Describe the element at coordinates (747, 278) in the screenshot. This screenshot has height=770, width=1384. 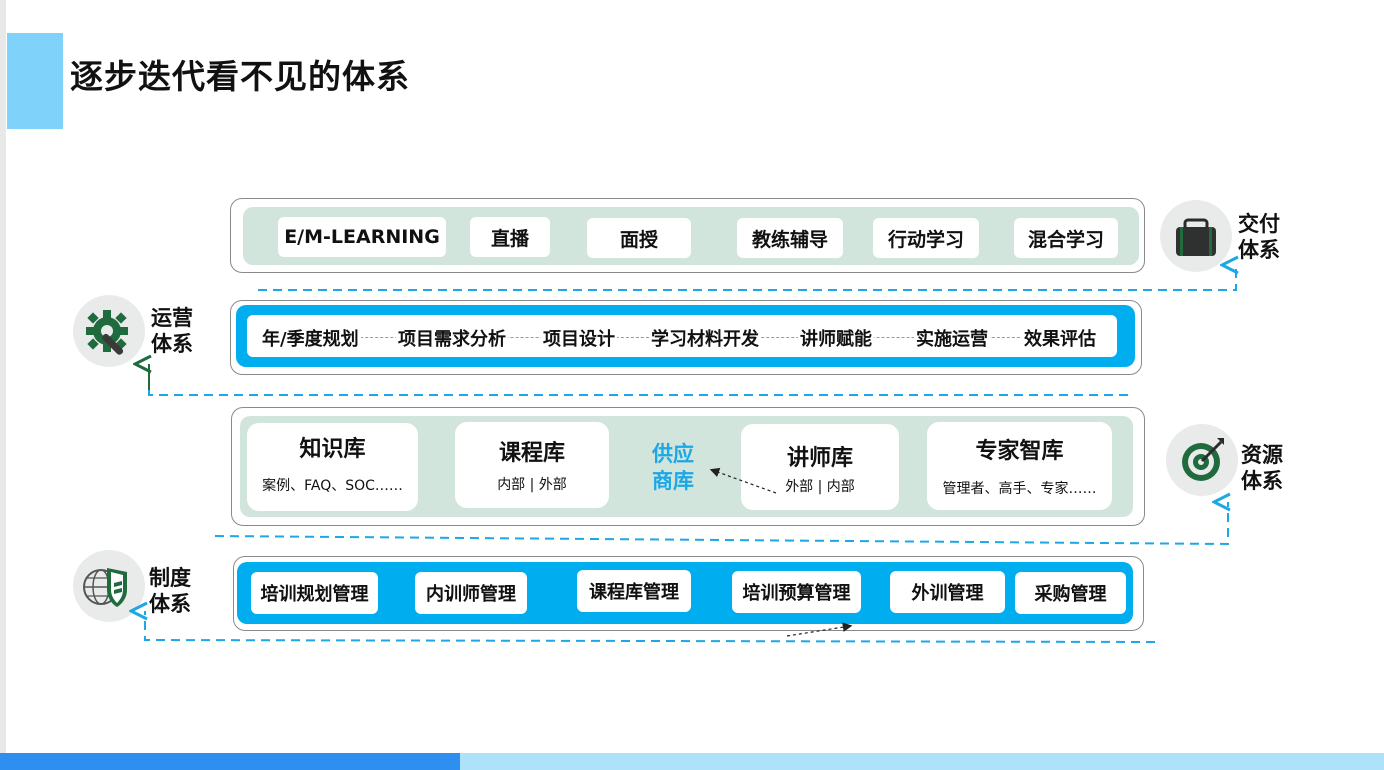
I see `delivery-connector` at that location.